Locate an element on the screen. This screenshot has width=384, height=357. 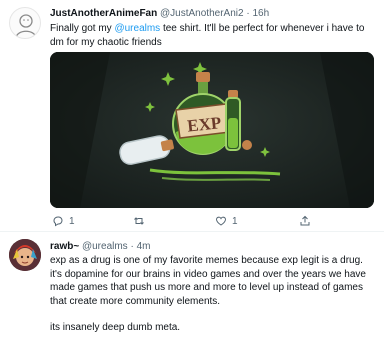
avatar-default is located at coordinates (25, 23).